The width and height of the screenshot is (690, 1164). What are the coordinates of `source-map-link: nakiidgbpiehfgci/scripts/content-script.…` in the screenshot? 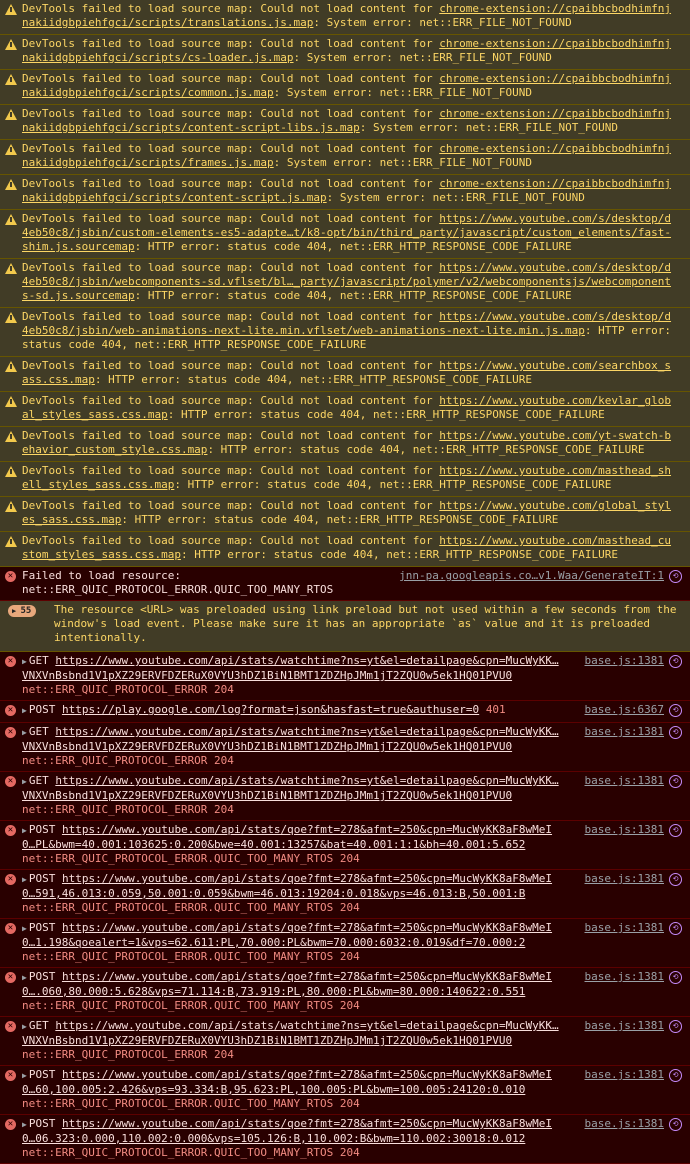 It's located at (174, 197).